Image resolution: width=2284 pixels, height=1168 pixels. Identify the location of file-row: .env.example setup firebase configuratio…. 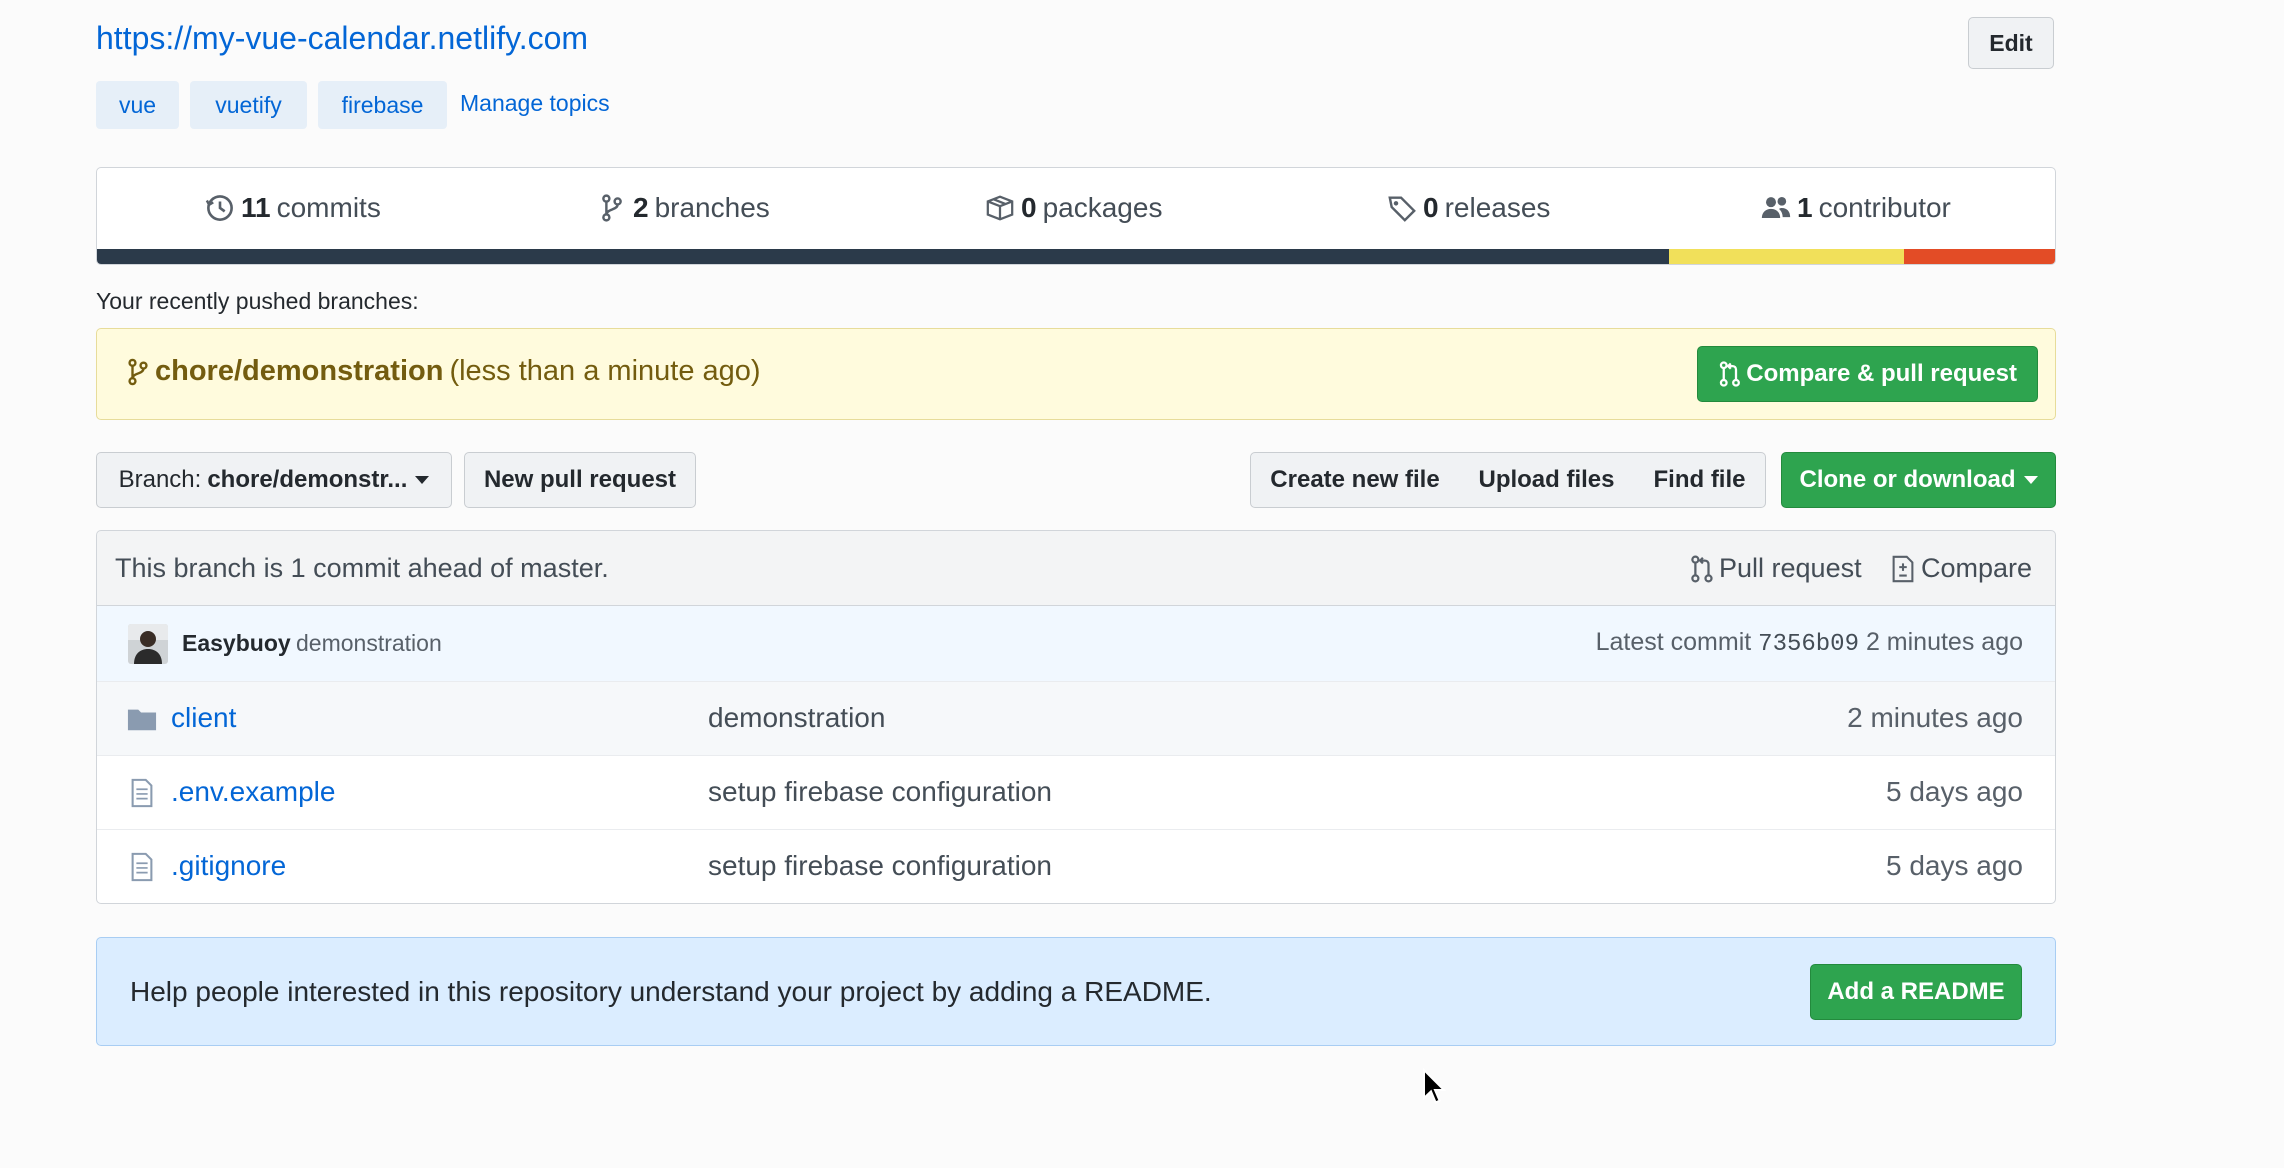
(1076, 792).